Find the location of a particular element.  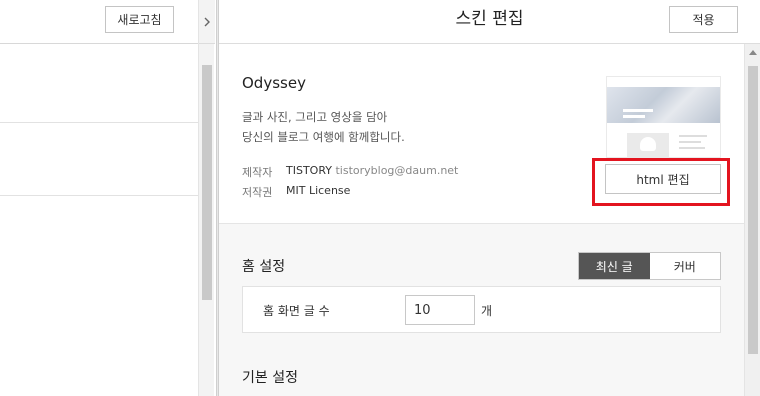

post-count-unit: 개 is located at coordinates (487, 311).